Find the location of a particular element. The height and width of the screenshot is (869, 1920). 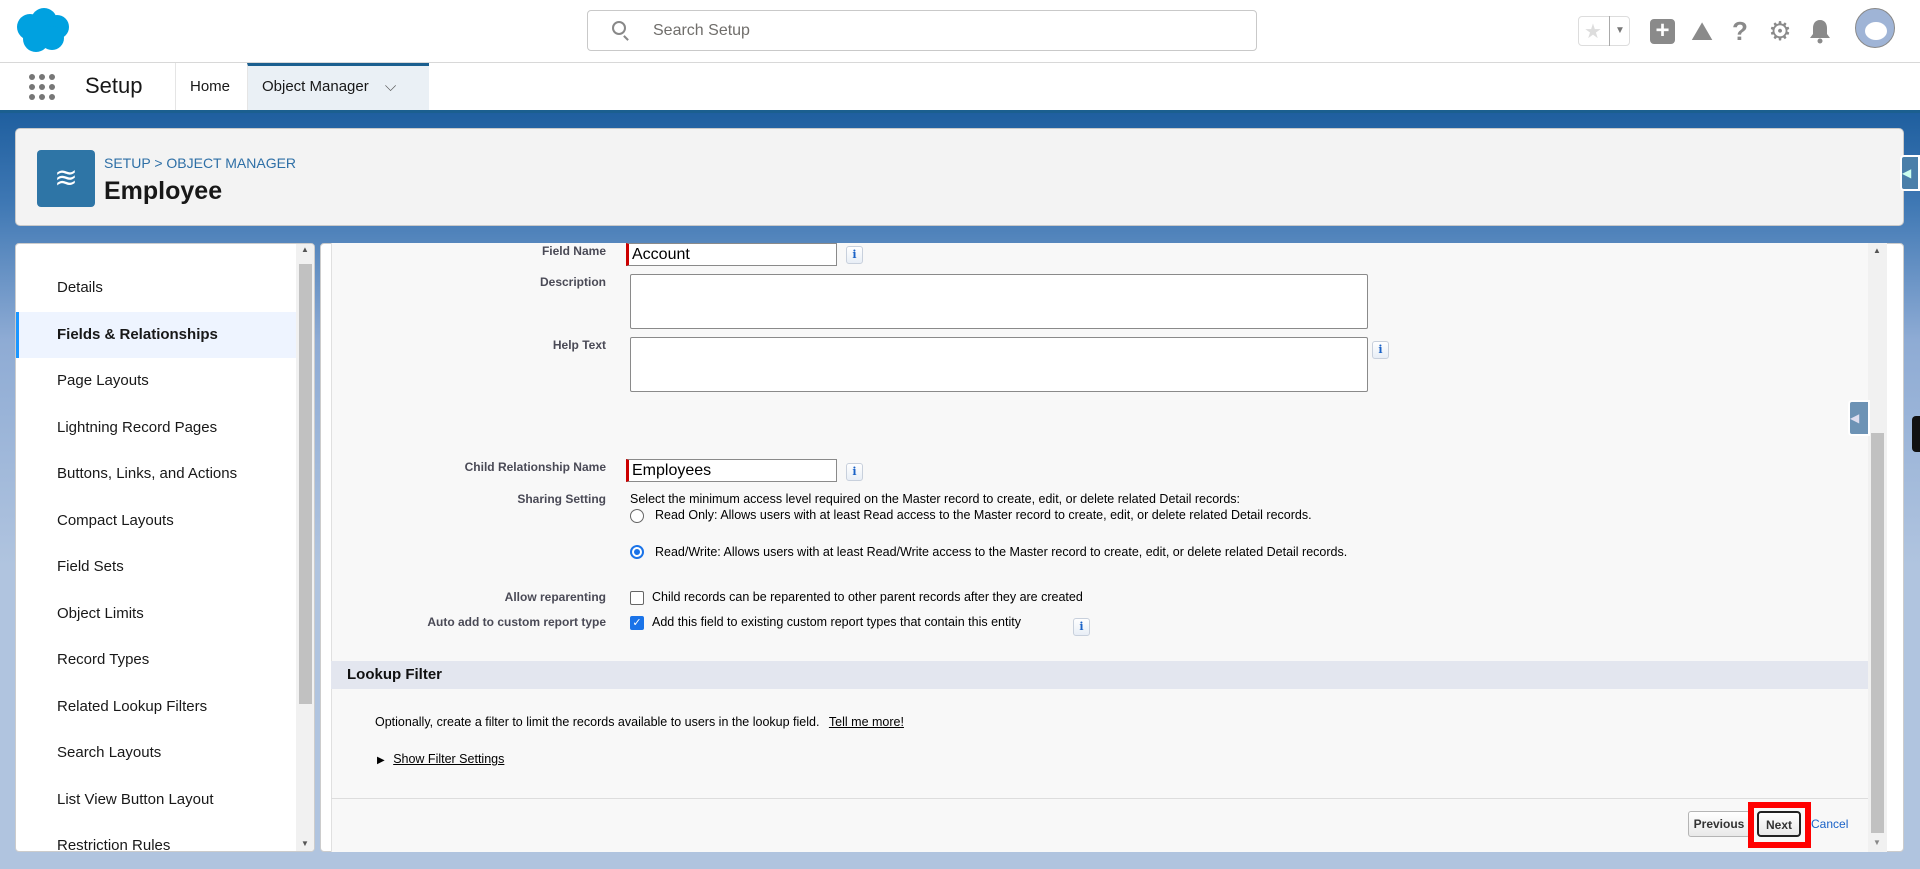

show-filter-settings: ▶ Show Filter Settings is located at coordinates (440, 759).